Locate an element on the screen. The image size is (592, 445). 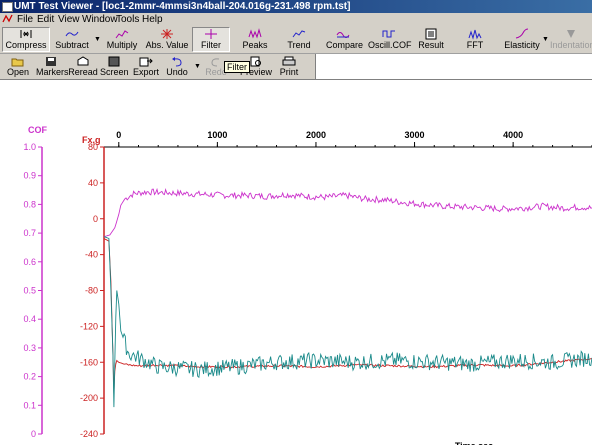
trend-icon is located at coordinates (299, 34).